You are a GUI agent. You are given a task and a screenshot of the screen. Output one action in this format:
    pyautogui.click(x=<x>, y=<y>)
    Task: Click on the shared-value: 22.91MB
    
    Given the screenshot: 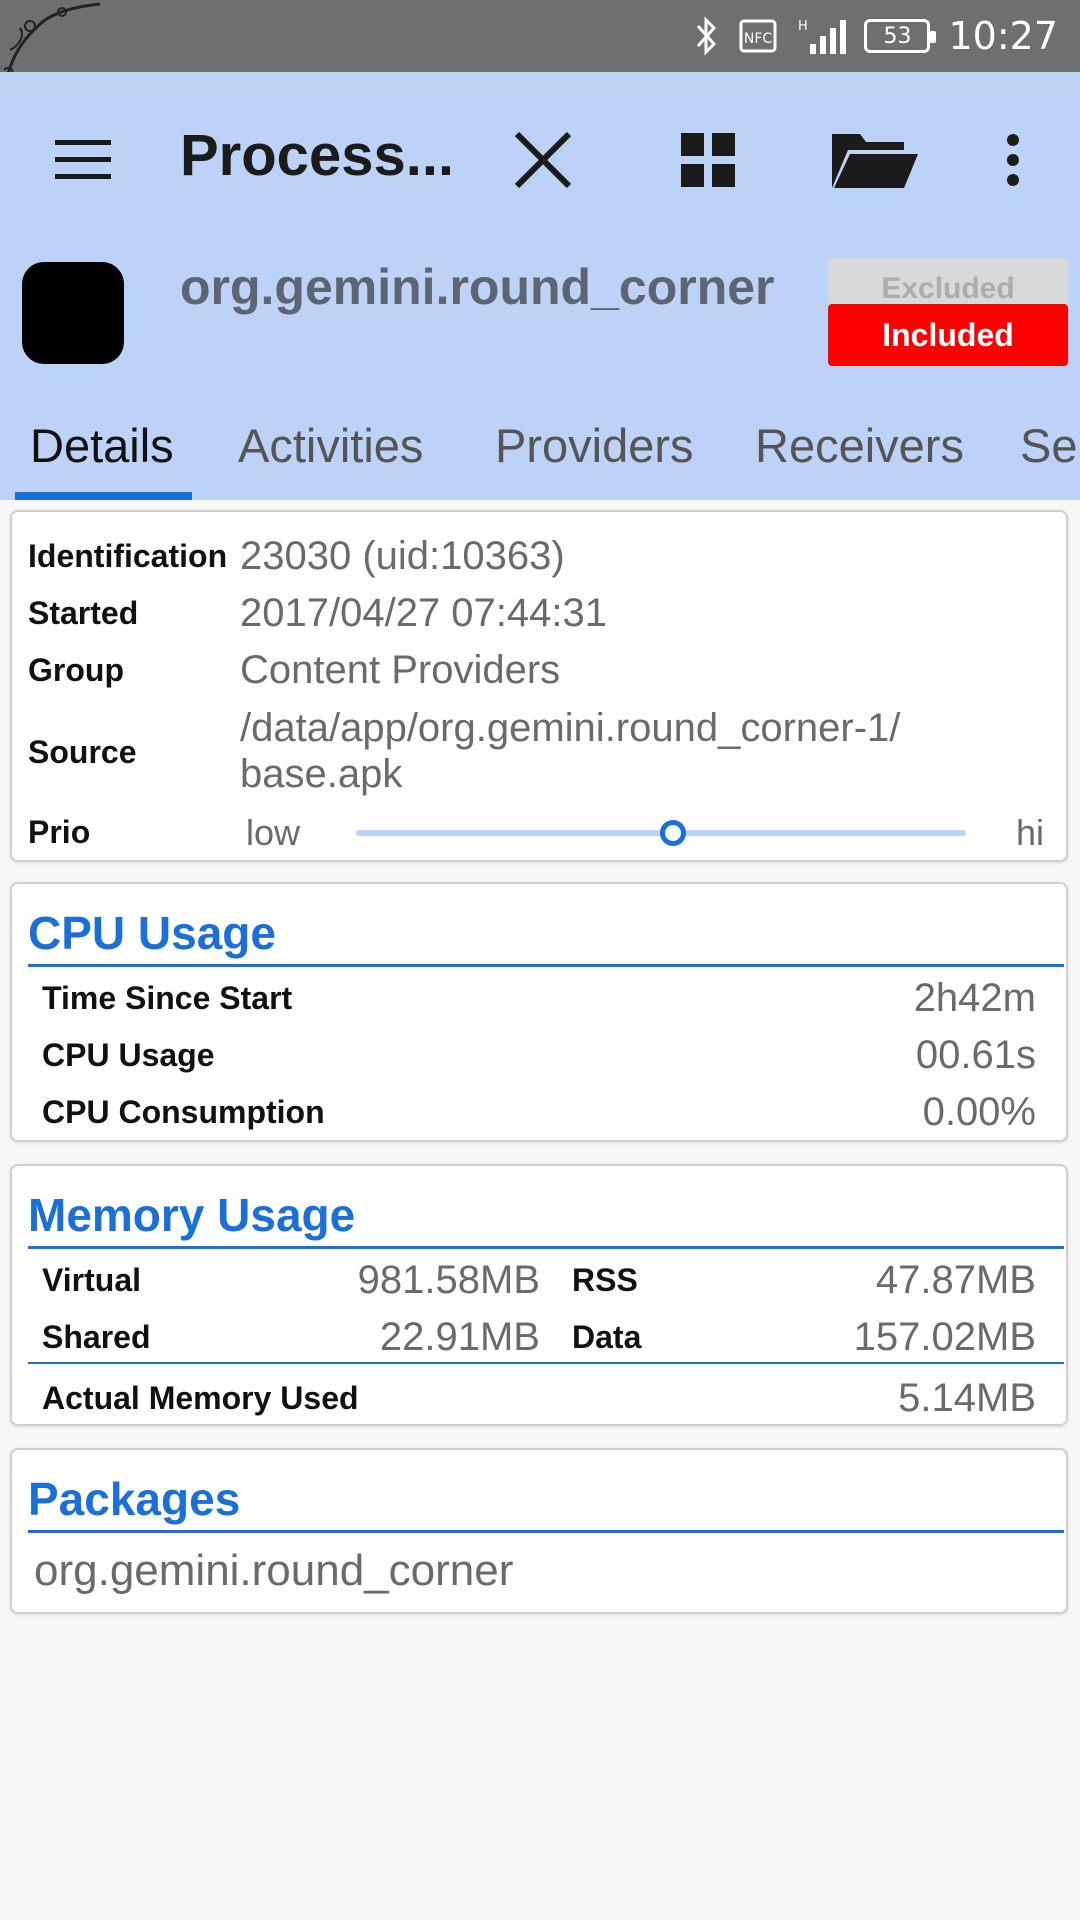 What is the action you would take?
    pyautogui.click(x=459, y=1337)
    